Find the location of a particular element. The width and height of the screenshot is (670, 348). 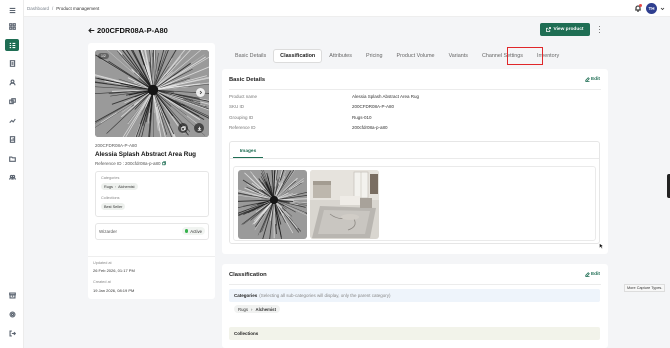

field-value: Rugs-010 is located at coordinates (362, 117).